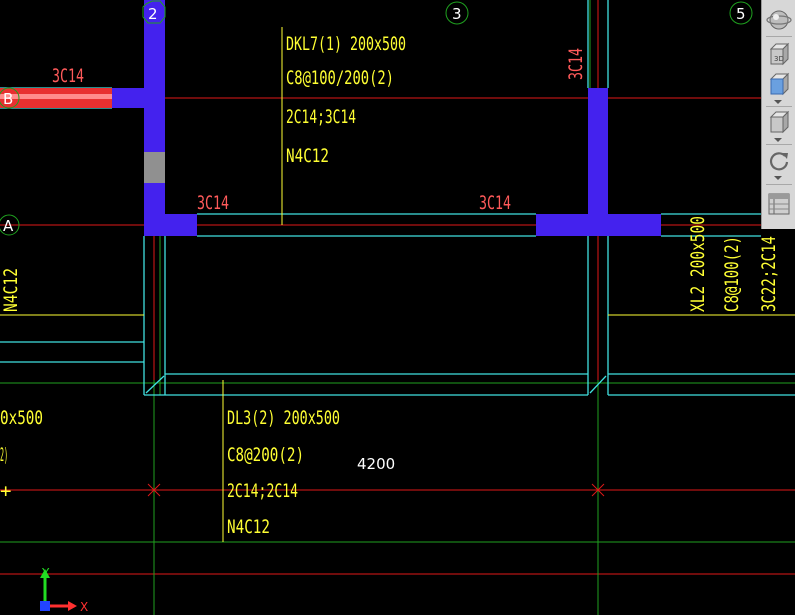  What do you see at coordinates (778, 140) in the screenshot?
I see `front-view-dropdown-icon` at bounding box center [778, 140].